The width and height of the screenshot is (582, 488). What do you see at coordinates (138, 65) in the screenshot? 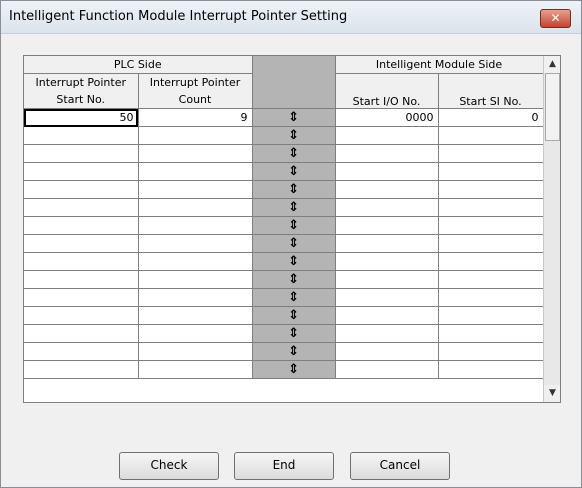
I see `plc-side-header: PLC Side` at bounding box center [138, 65].